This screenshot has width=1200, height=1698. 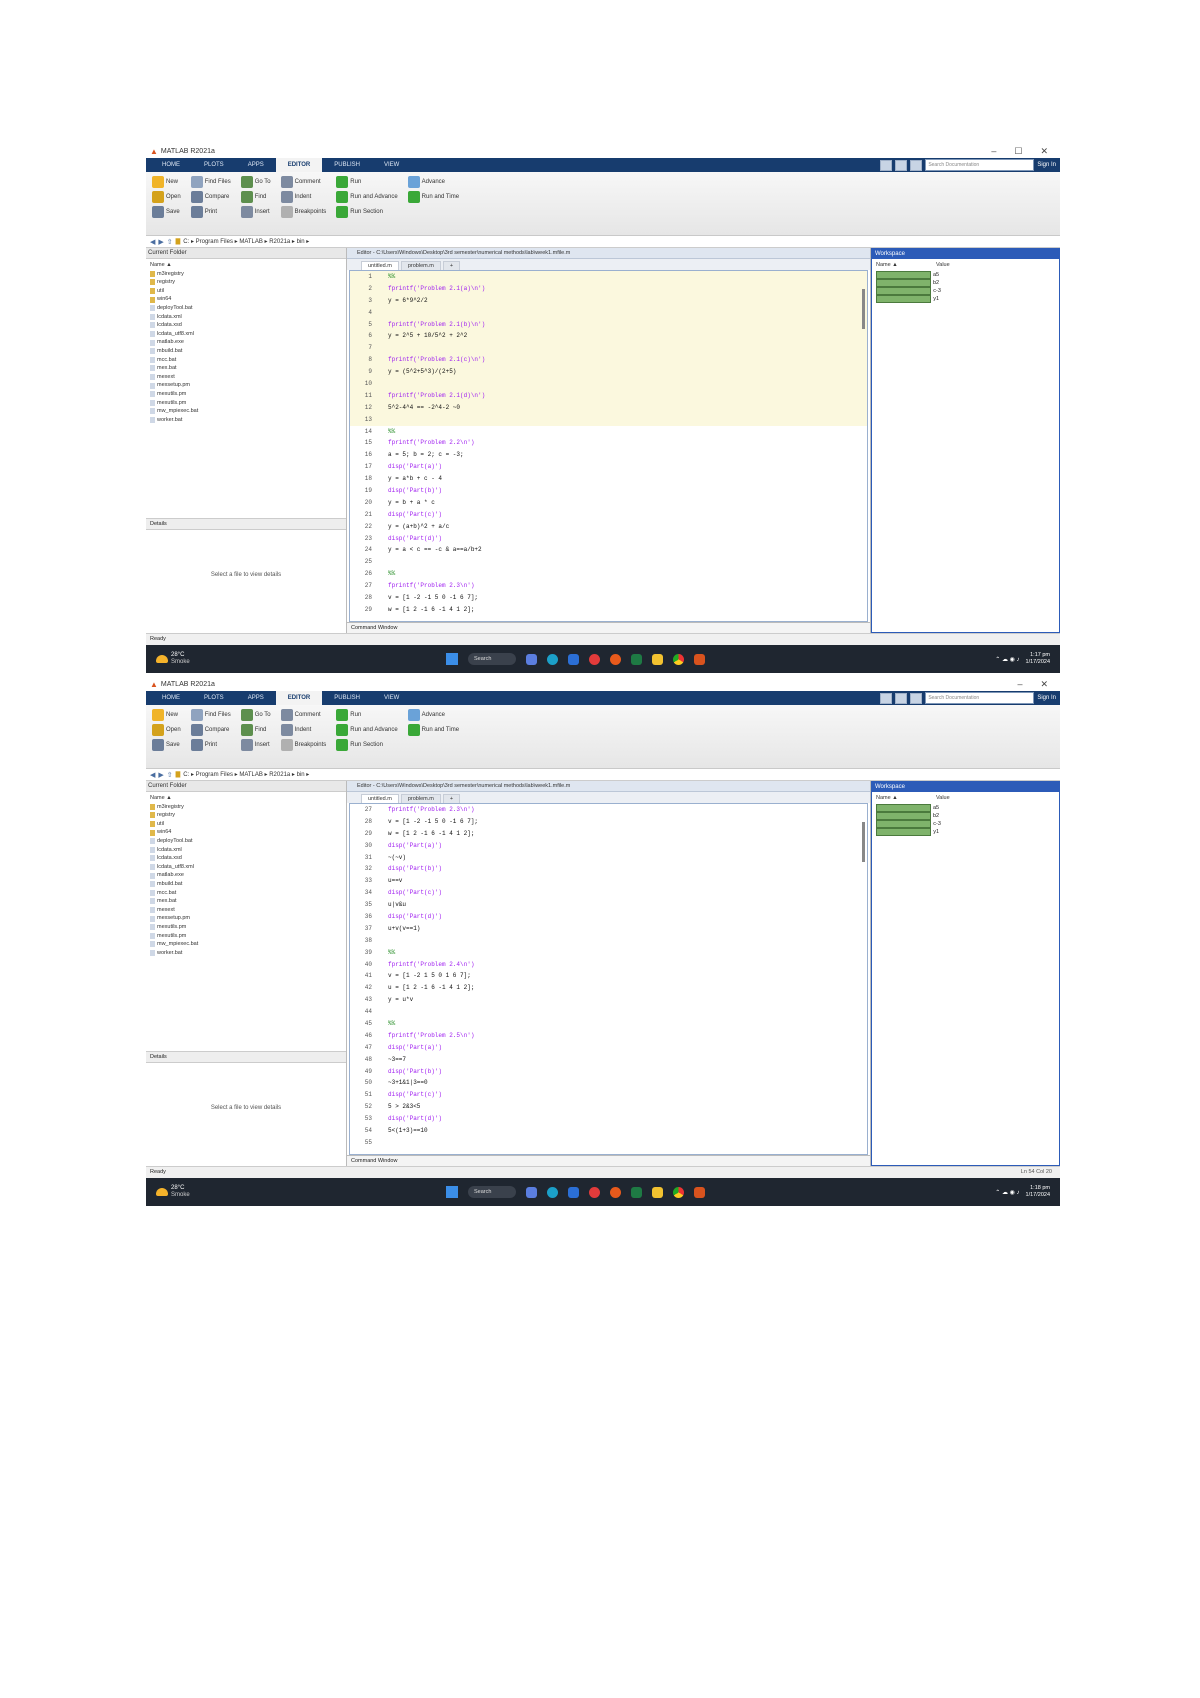 I want to click on advance-button: Advance, so click(x=433, y=715).